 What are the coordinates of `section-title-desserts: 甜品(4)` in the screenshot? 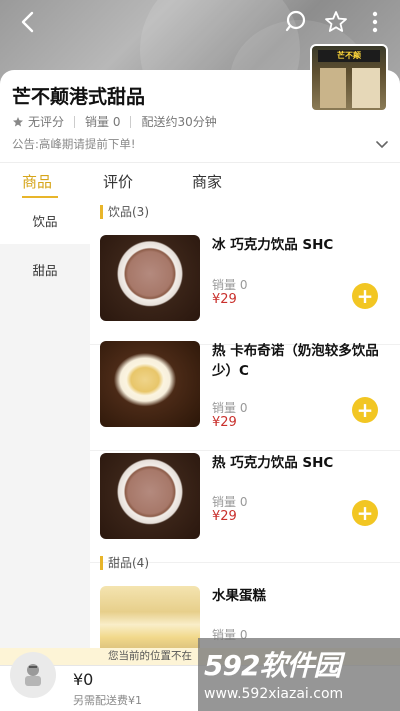 It's located at (124, 563).